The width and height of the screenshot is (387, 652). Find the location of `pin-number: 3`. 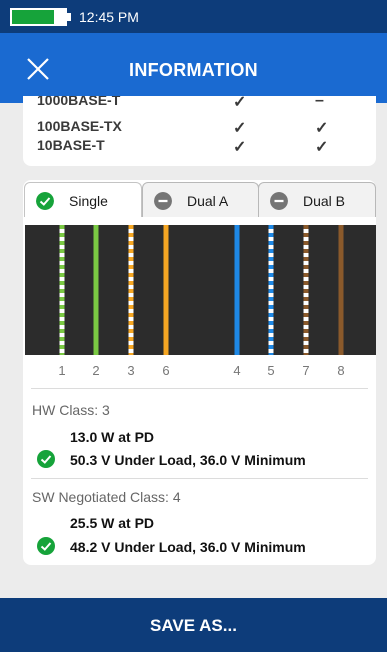

pin-number: 3 is located at coordinates (131, 370).